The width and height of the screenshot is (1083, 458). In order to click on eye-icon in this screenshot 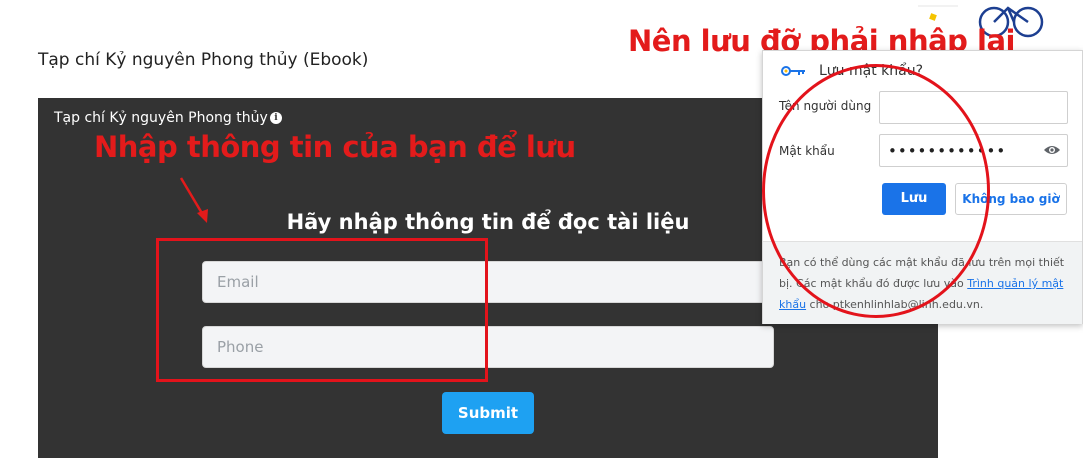, I will do `click(1052, 150)`.